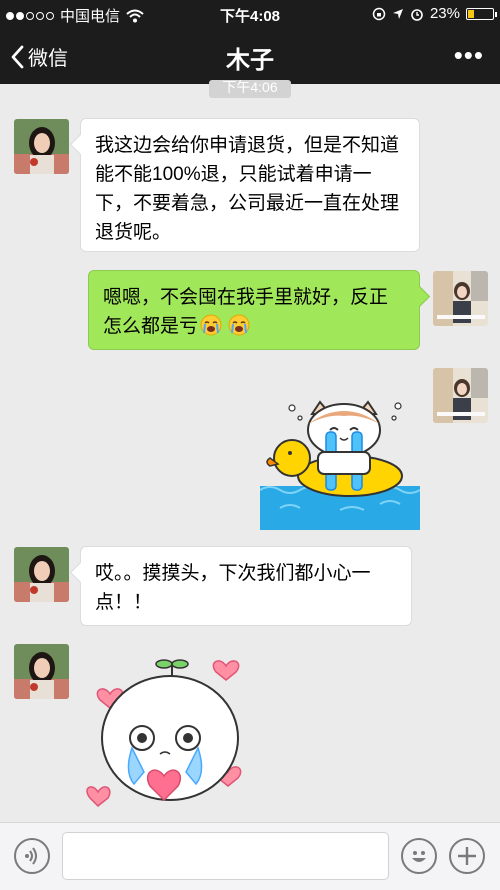  Describe the element at coordinates (417, 14) in the screenshot. I see `alarm-icon` at that location.